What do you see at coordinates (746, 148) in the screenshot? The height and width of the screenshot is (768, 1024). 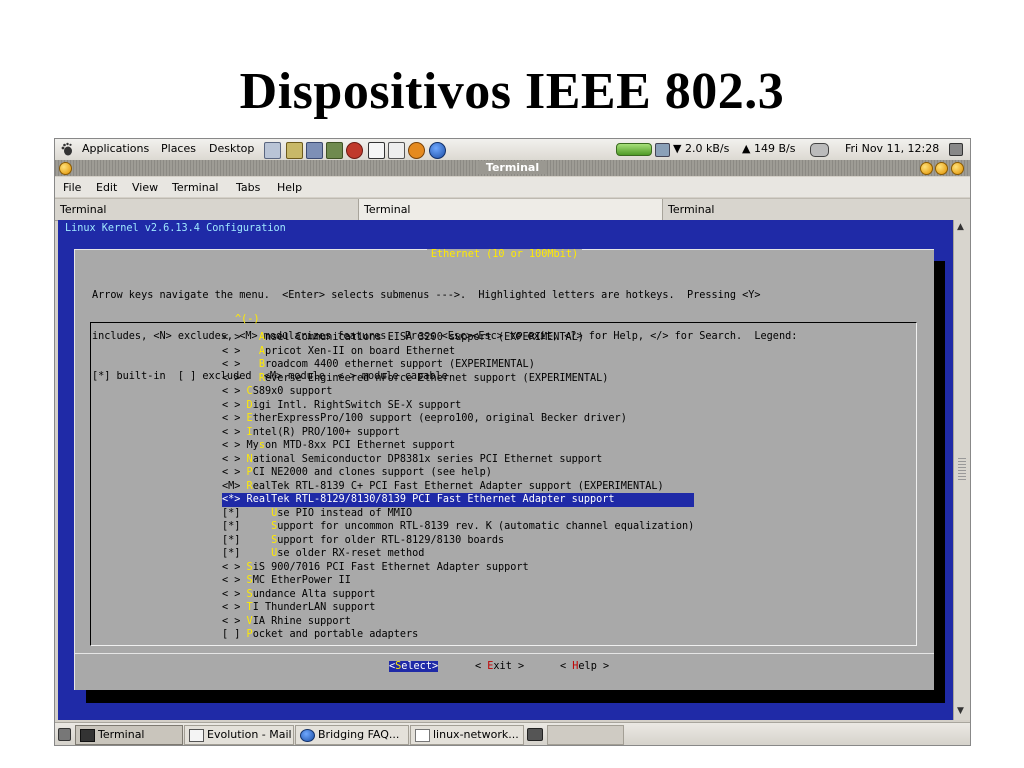 I see `upload-arrow-icon: ▲` at bounding box center [746, 148].